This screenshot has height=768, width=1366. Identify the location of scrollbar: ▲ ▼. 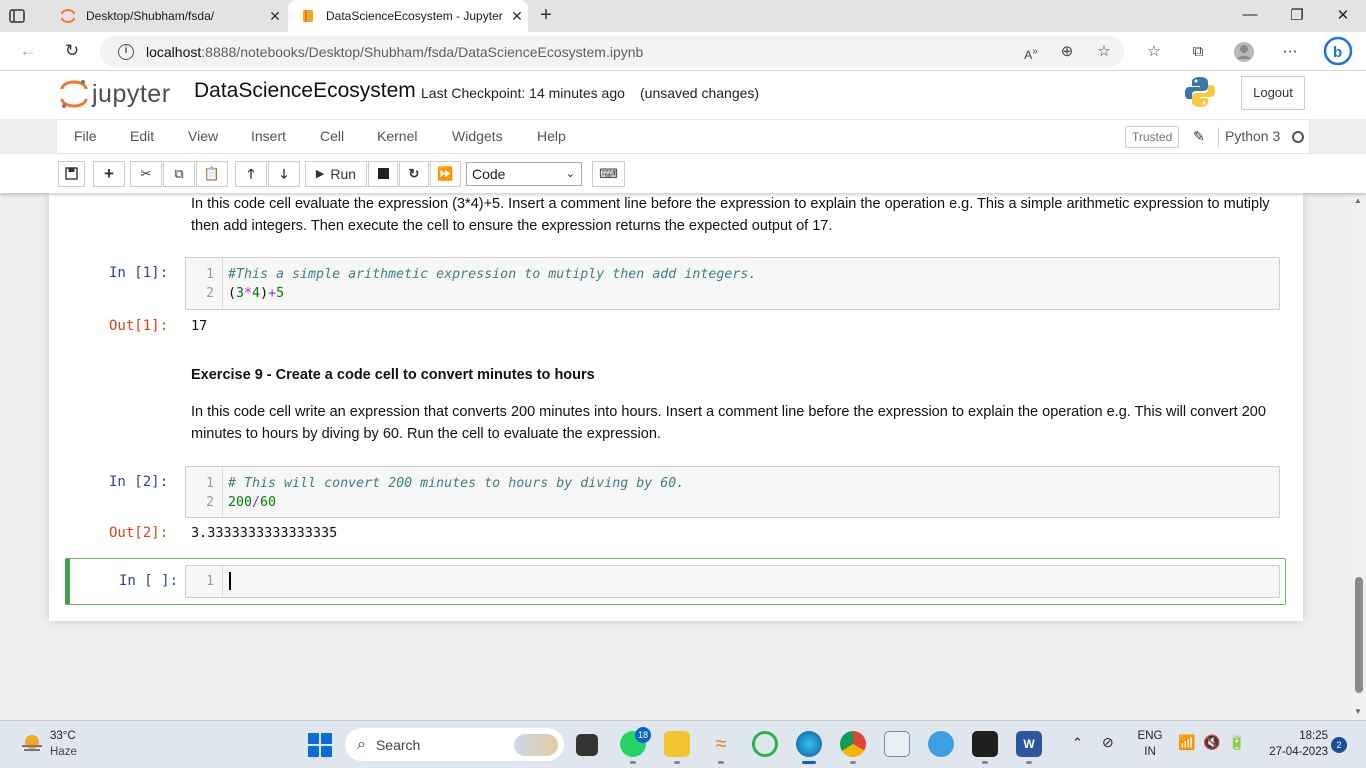
(1358, 456).